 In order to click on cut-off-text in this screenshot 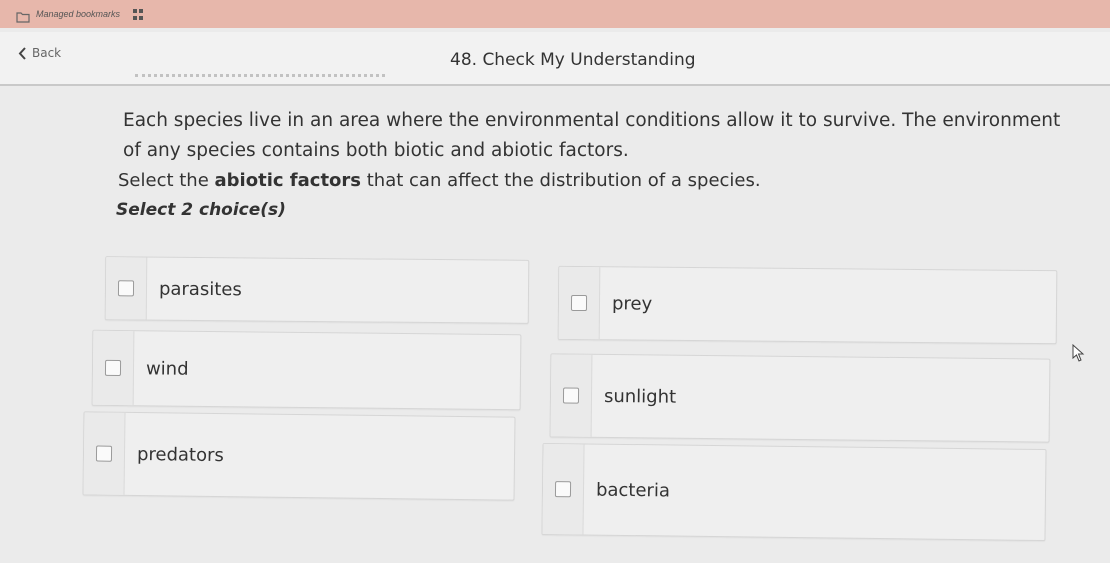, I will do `click(260, 78)`.